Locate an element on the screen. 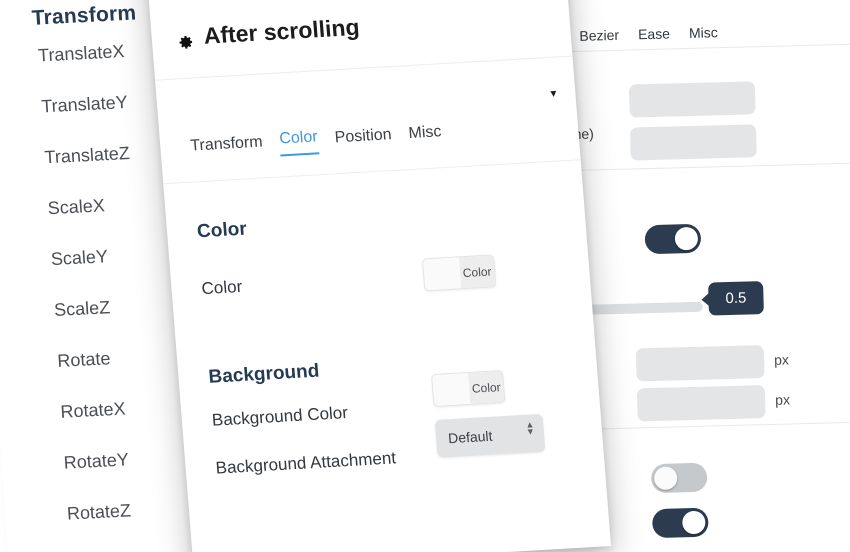  unit-label-px-1: px is located at coordinates (781, 359).